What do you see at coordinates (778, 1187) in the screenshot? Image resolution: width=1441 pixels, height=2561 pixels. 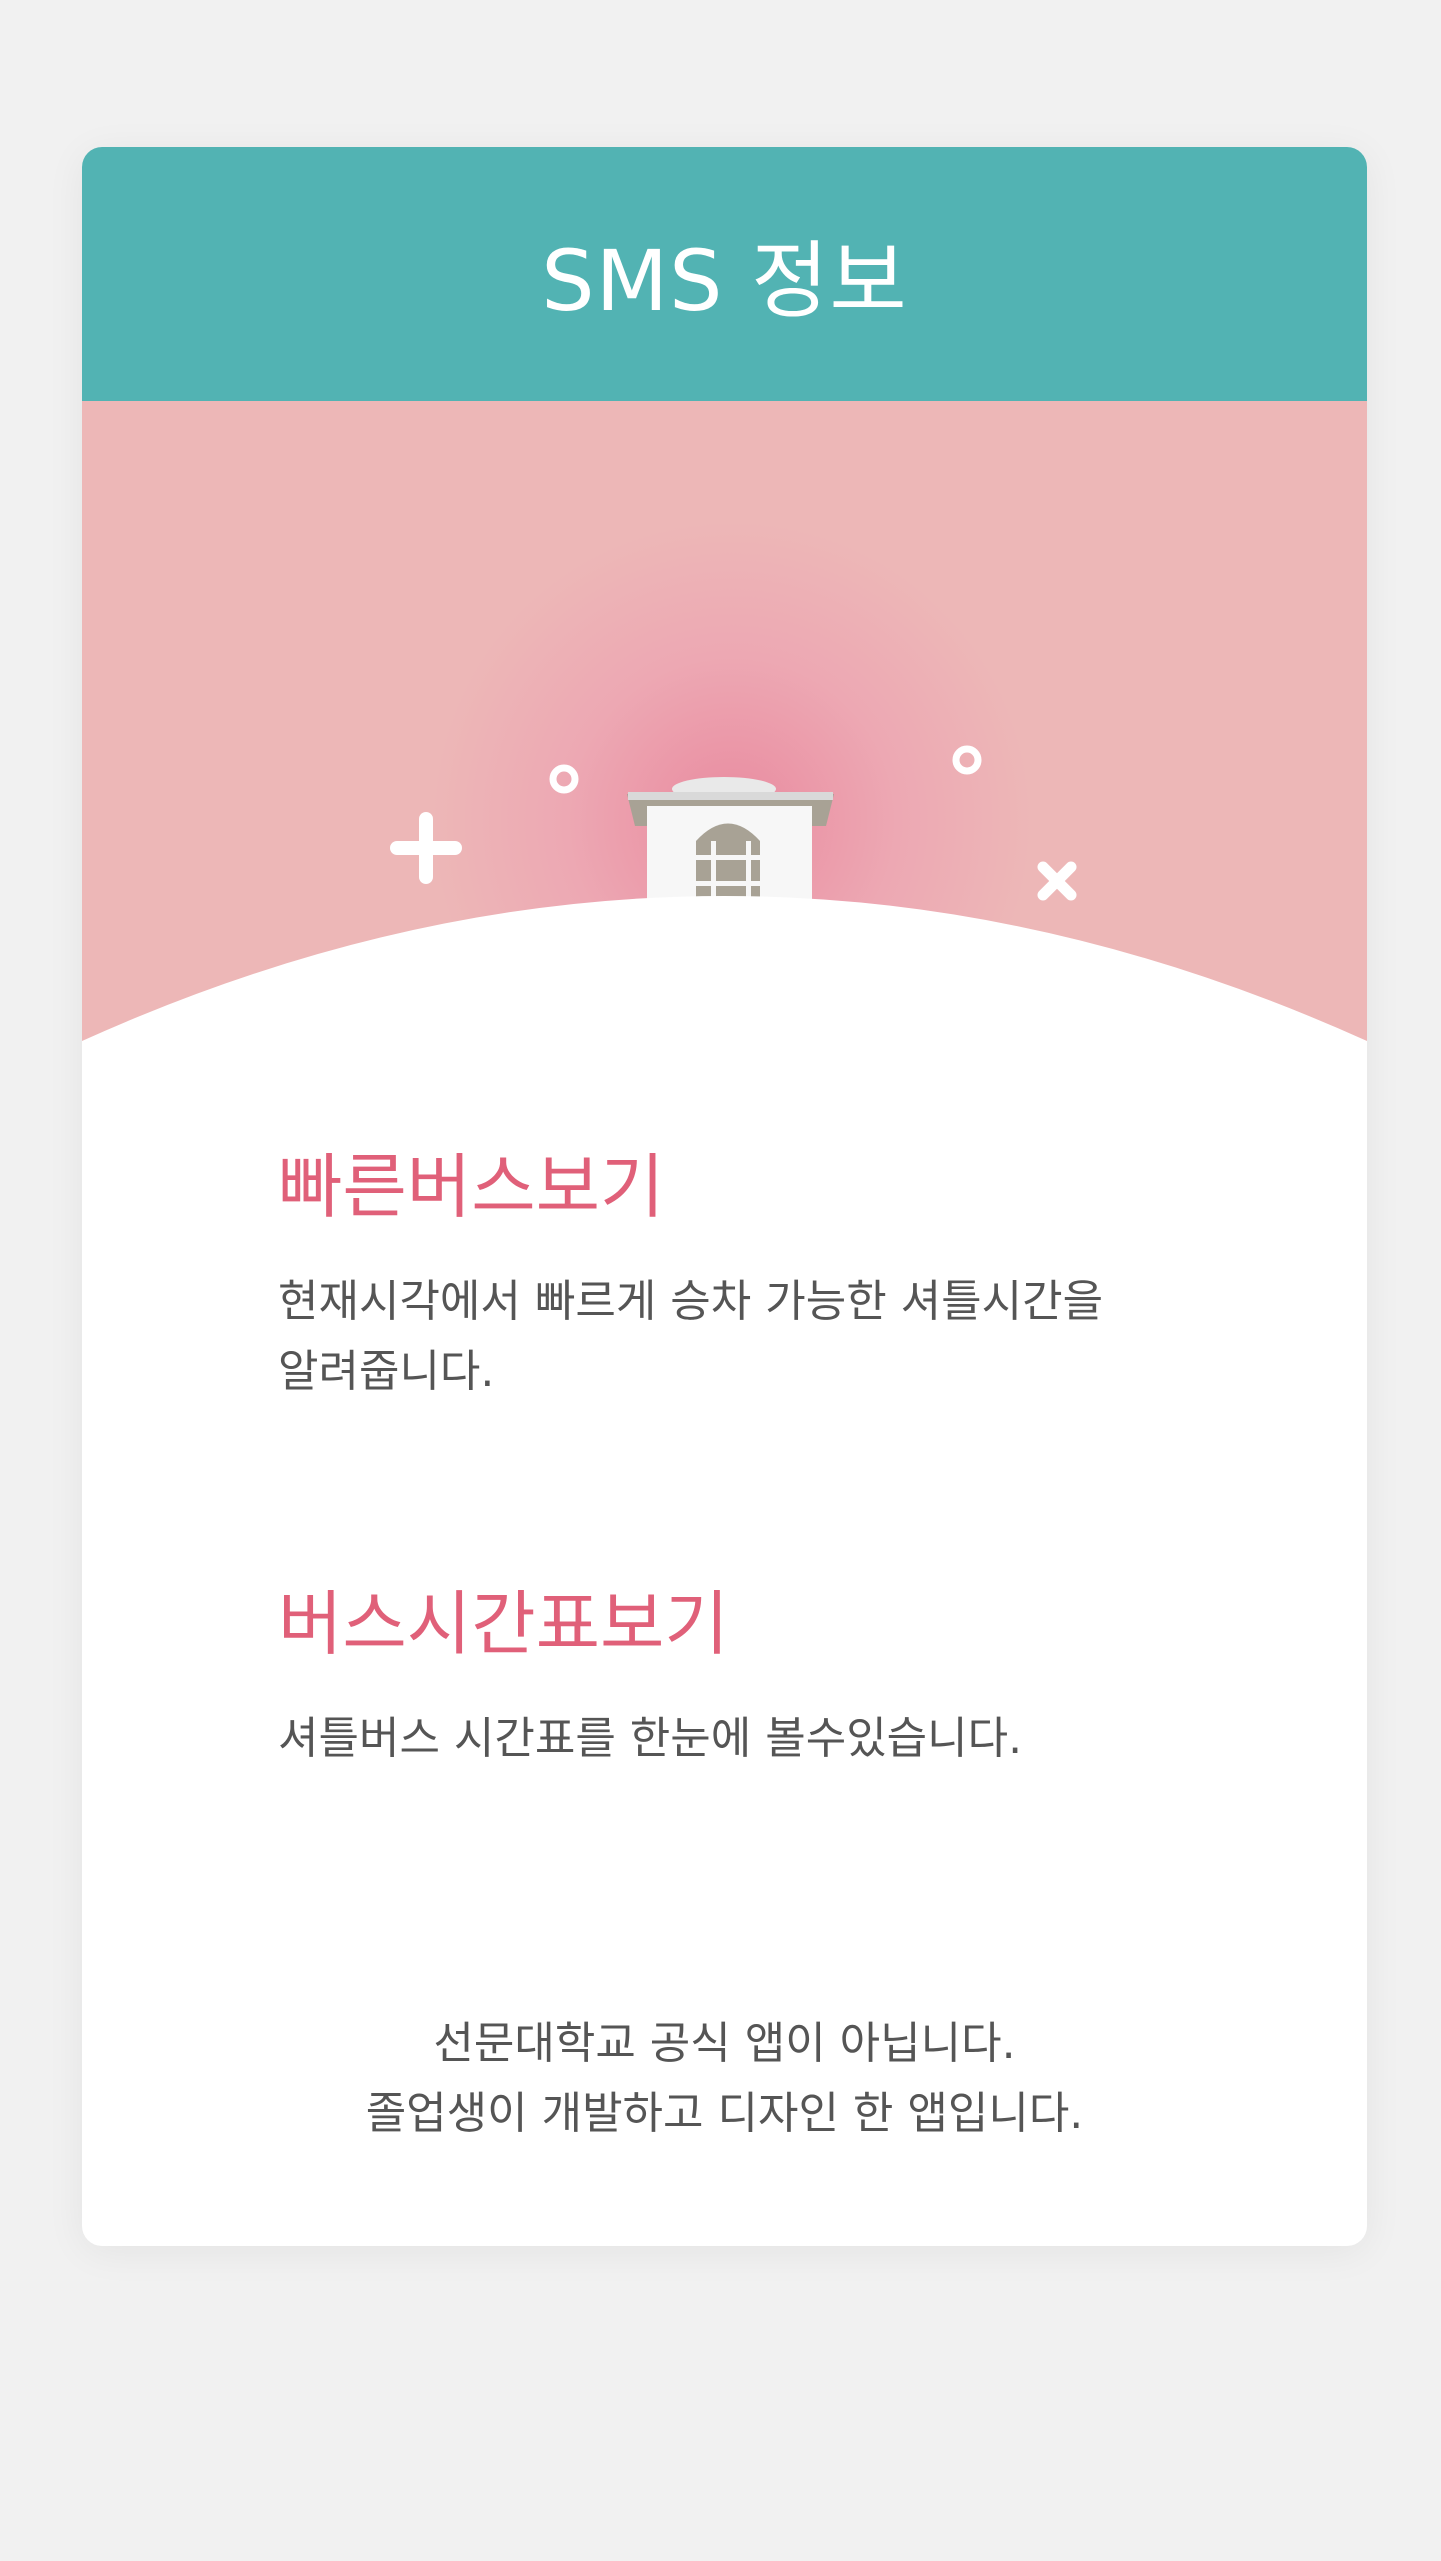 I see `quick-bus-title: 빠른버스보기` at bounding box center [778, 1187].